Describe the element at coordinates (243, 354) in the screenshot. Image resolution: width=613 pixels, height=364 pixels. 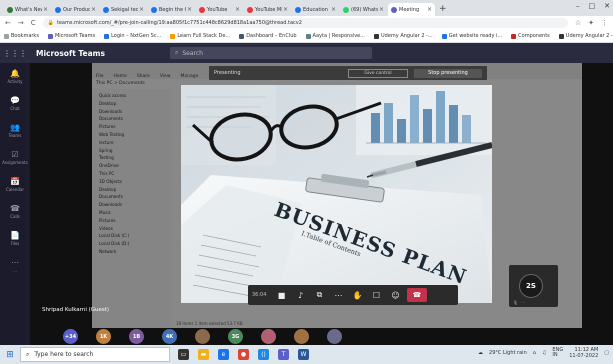
I see `chrome-icon: ●` at that location.